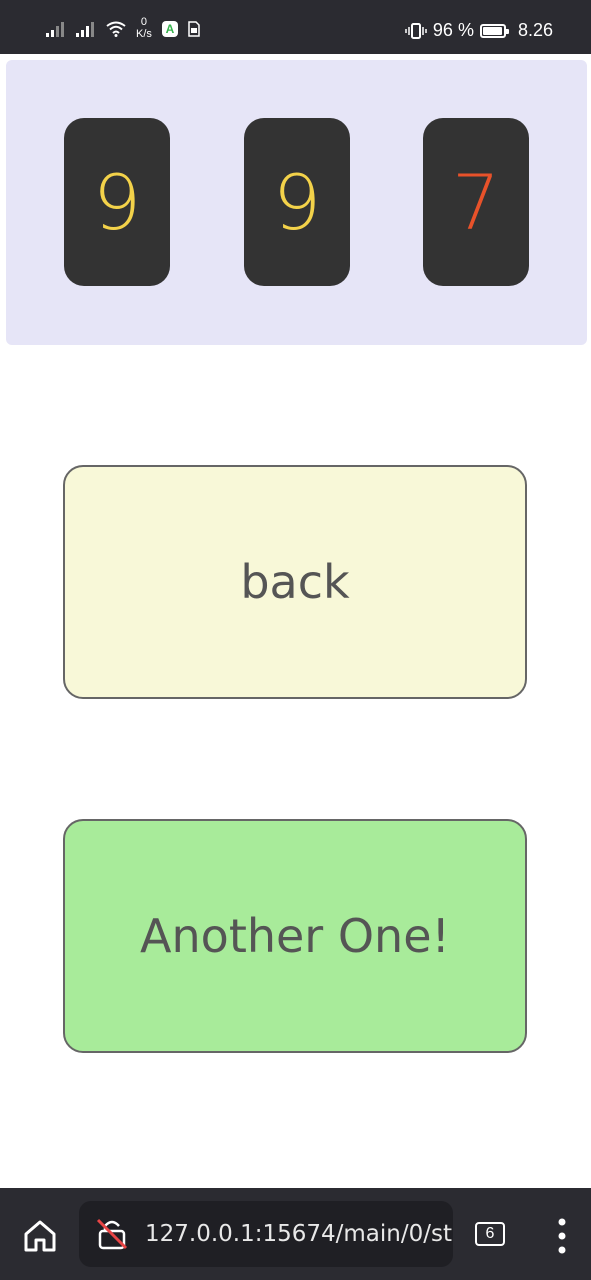  Describe the element at coordinates (144, 34) in the screenshot. I see `network-speed-unit: K/s` at that location.